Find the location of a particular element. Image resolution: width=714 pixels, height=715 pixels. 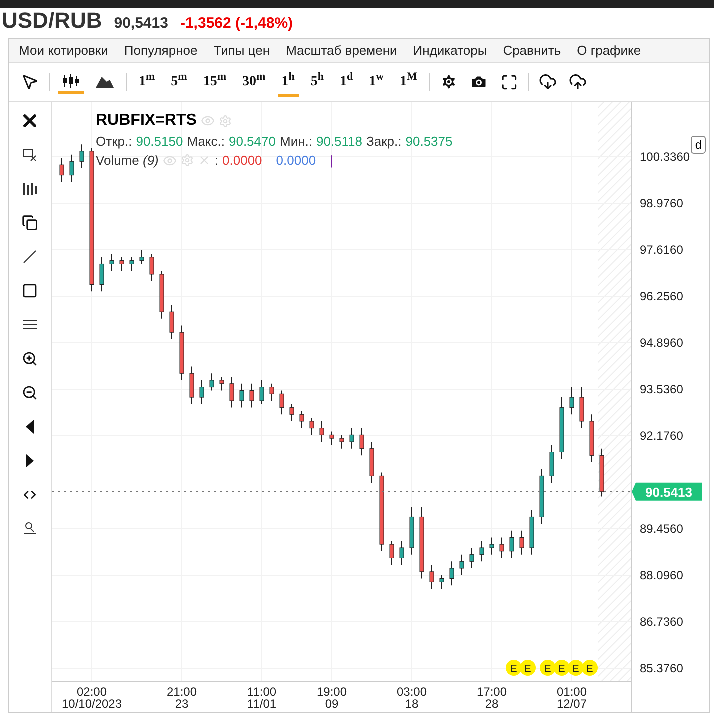

rectangle-icon is located at coordinates (30, 291).